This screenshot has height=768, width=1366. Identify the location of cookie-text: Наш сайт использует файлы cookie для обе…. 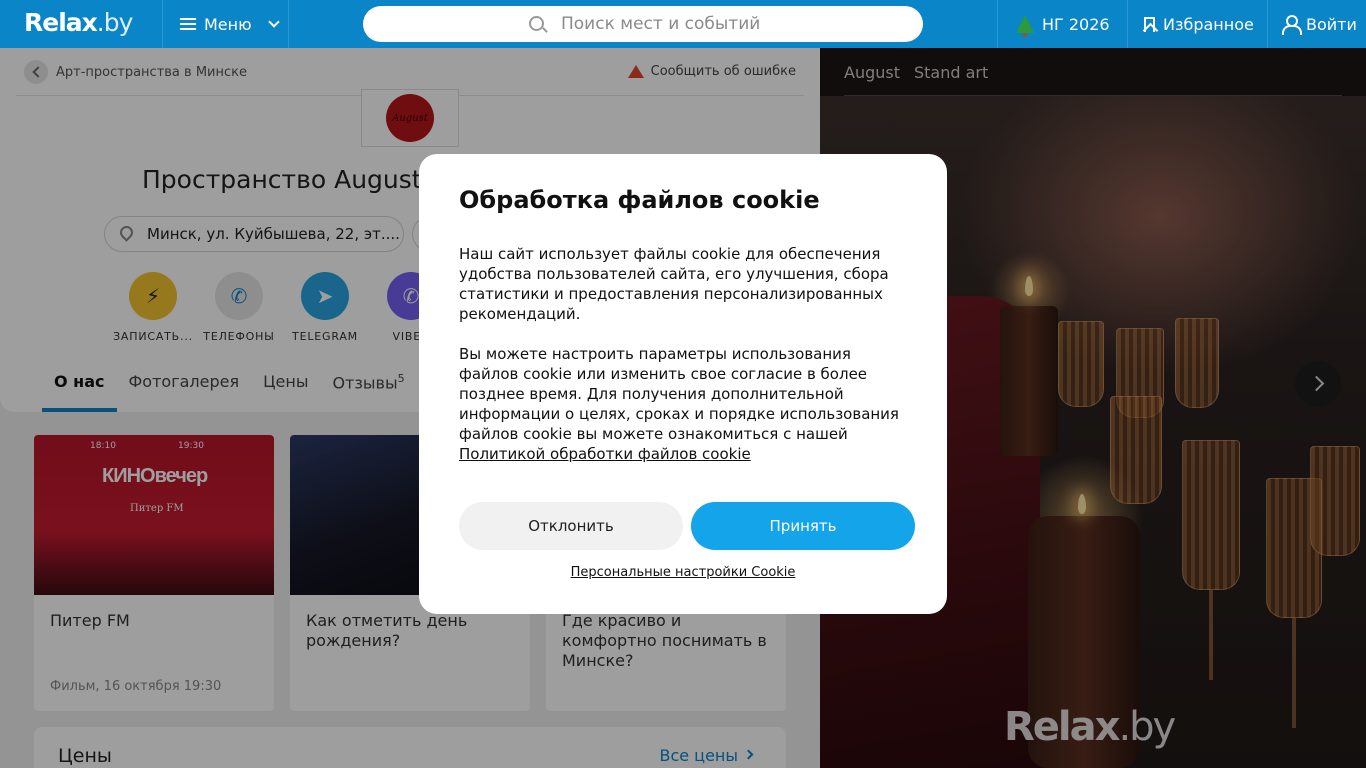
(683, 354).